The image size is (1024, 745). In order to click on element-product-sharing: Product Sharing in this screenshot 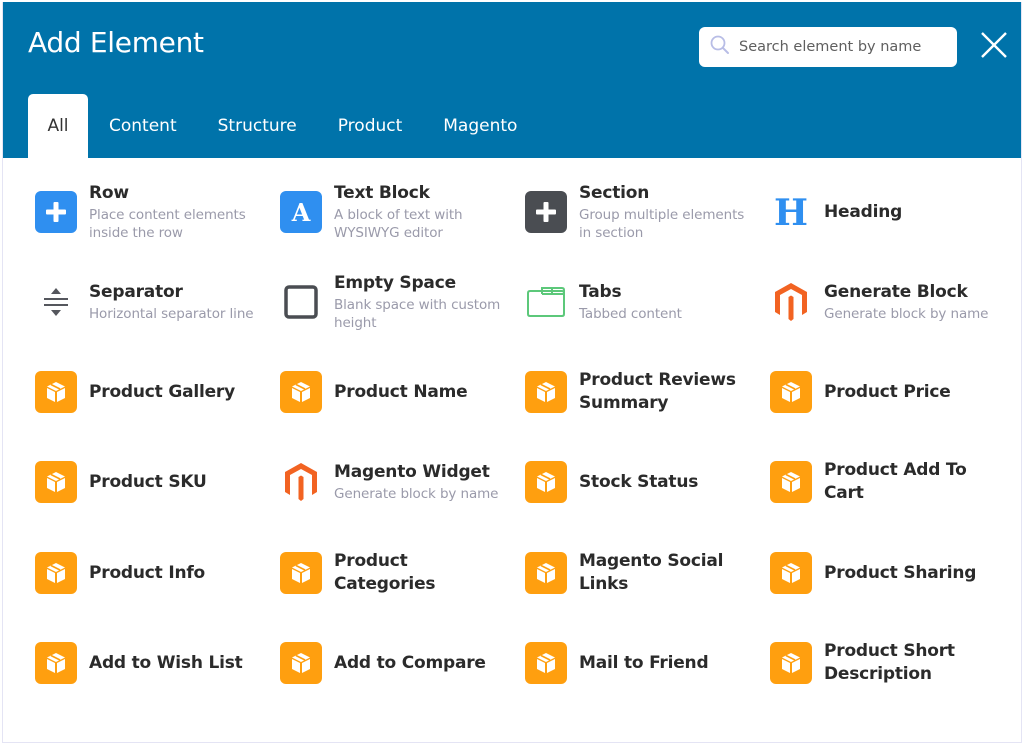, I will do `click(887, 573)`.